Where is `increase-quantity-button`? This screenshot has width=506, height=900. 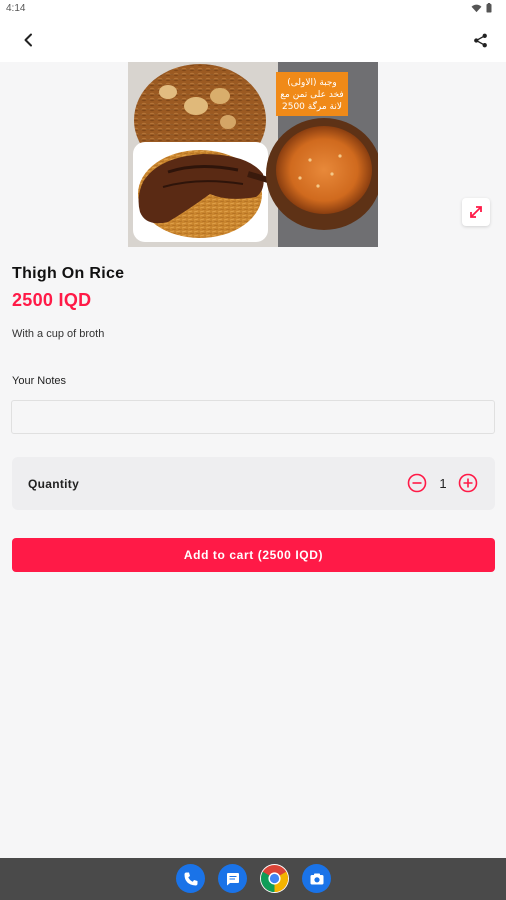
increase-quantity-button is located at coordinates (468, 483).